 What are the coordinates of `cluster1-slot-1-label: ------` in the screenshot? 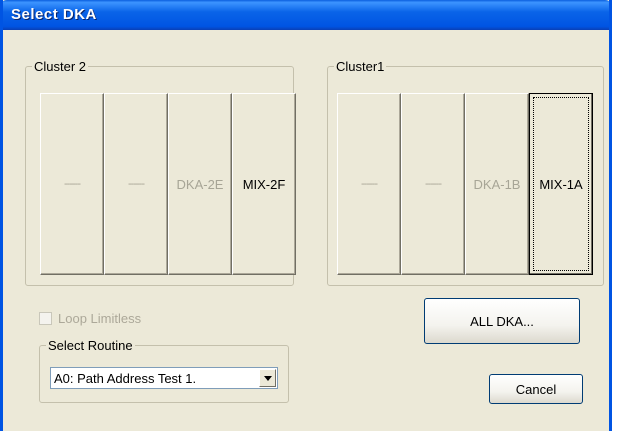 It's located at (369, 184).